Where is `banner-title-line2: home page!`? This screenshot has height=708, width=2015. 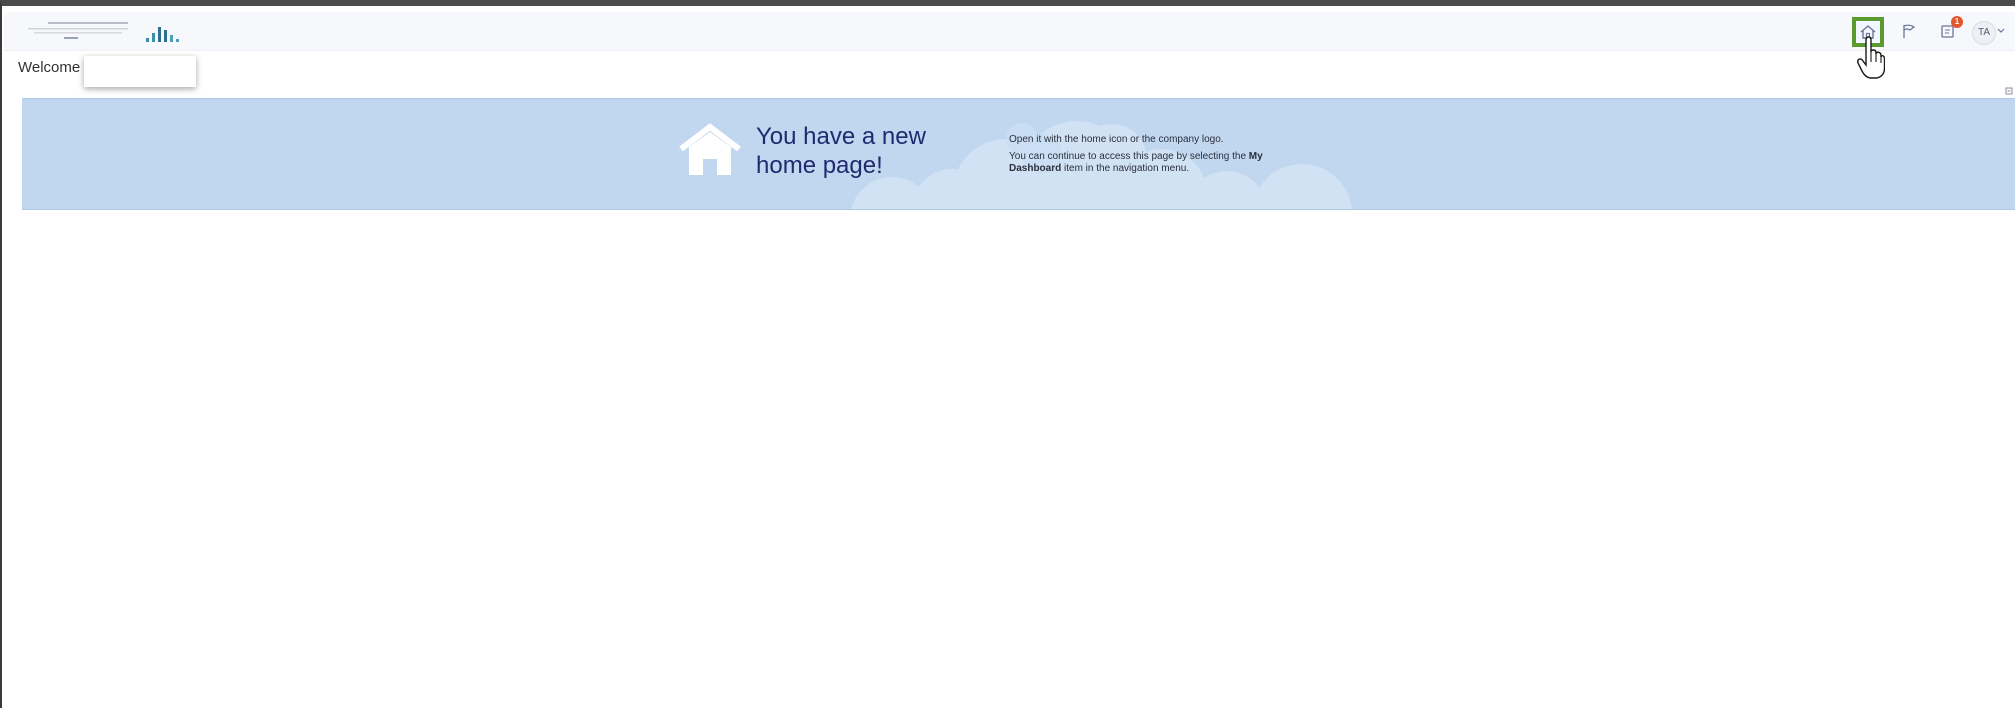
banner-title-line2: home page! is located at coordinates (819, 165).